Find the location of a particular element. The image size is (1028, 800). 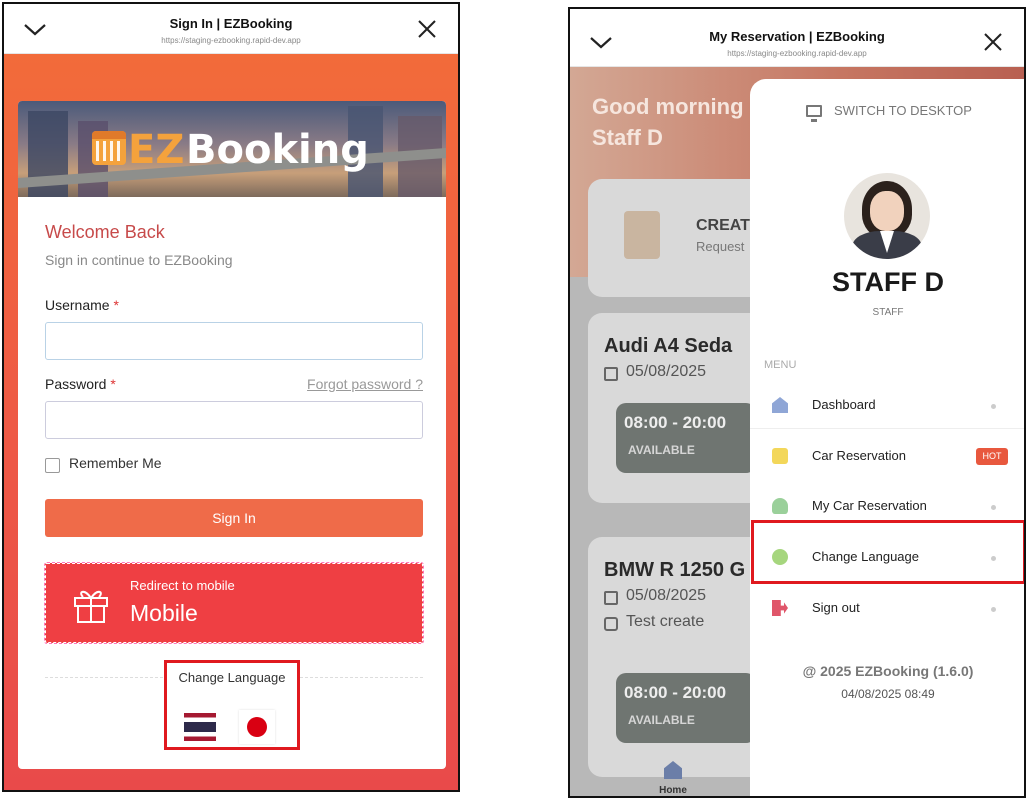

car-name: Audi A4 Seda is located at coordinates (668, 346).